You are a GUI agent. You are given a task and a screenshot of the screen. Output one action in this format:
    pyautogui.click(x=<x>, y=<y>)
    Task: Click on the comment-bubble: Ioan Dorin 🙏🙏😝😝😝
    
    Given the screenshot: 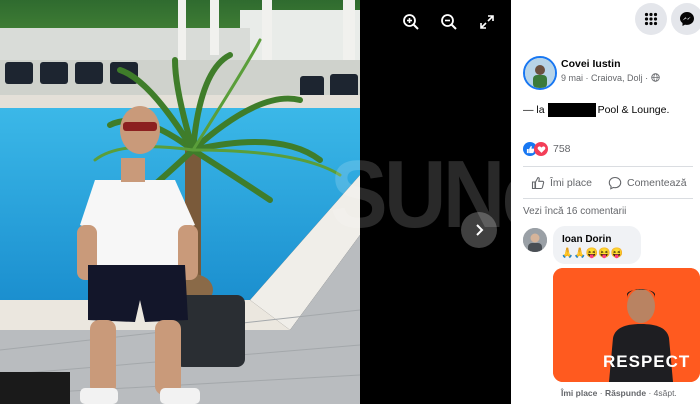 What is the action you would take?
    pyautogui.click(x=597, y=245)
    